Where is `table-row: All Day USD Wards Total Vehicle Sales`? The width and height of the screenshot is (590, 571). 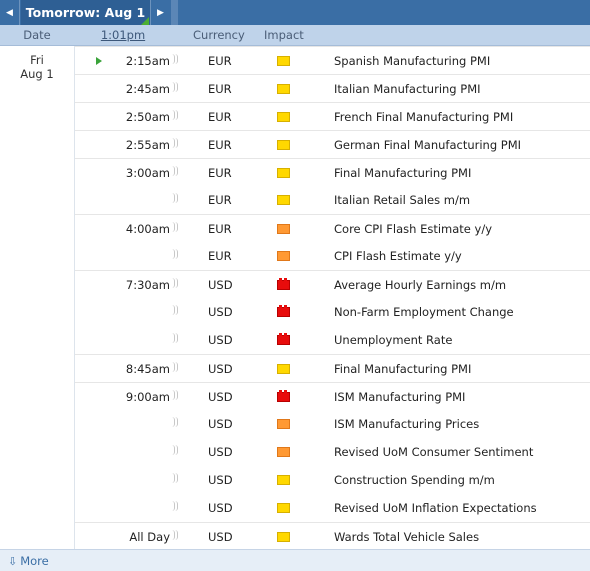 table-row: All Day USD Wards Total Vehicle Sales is located at coordinates (332, 536).